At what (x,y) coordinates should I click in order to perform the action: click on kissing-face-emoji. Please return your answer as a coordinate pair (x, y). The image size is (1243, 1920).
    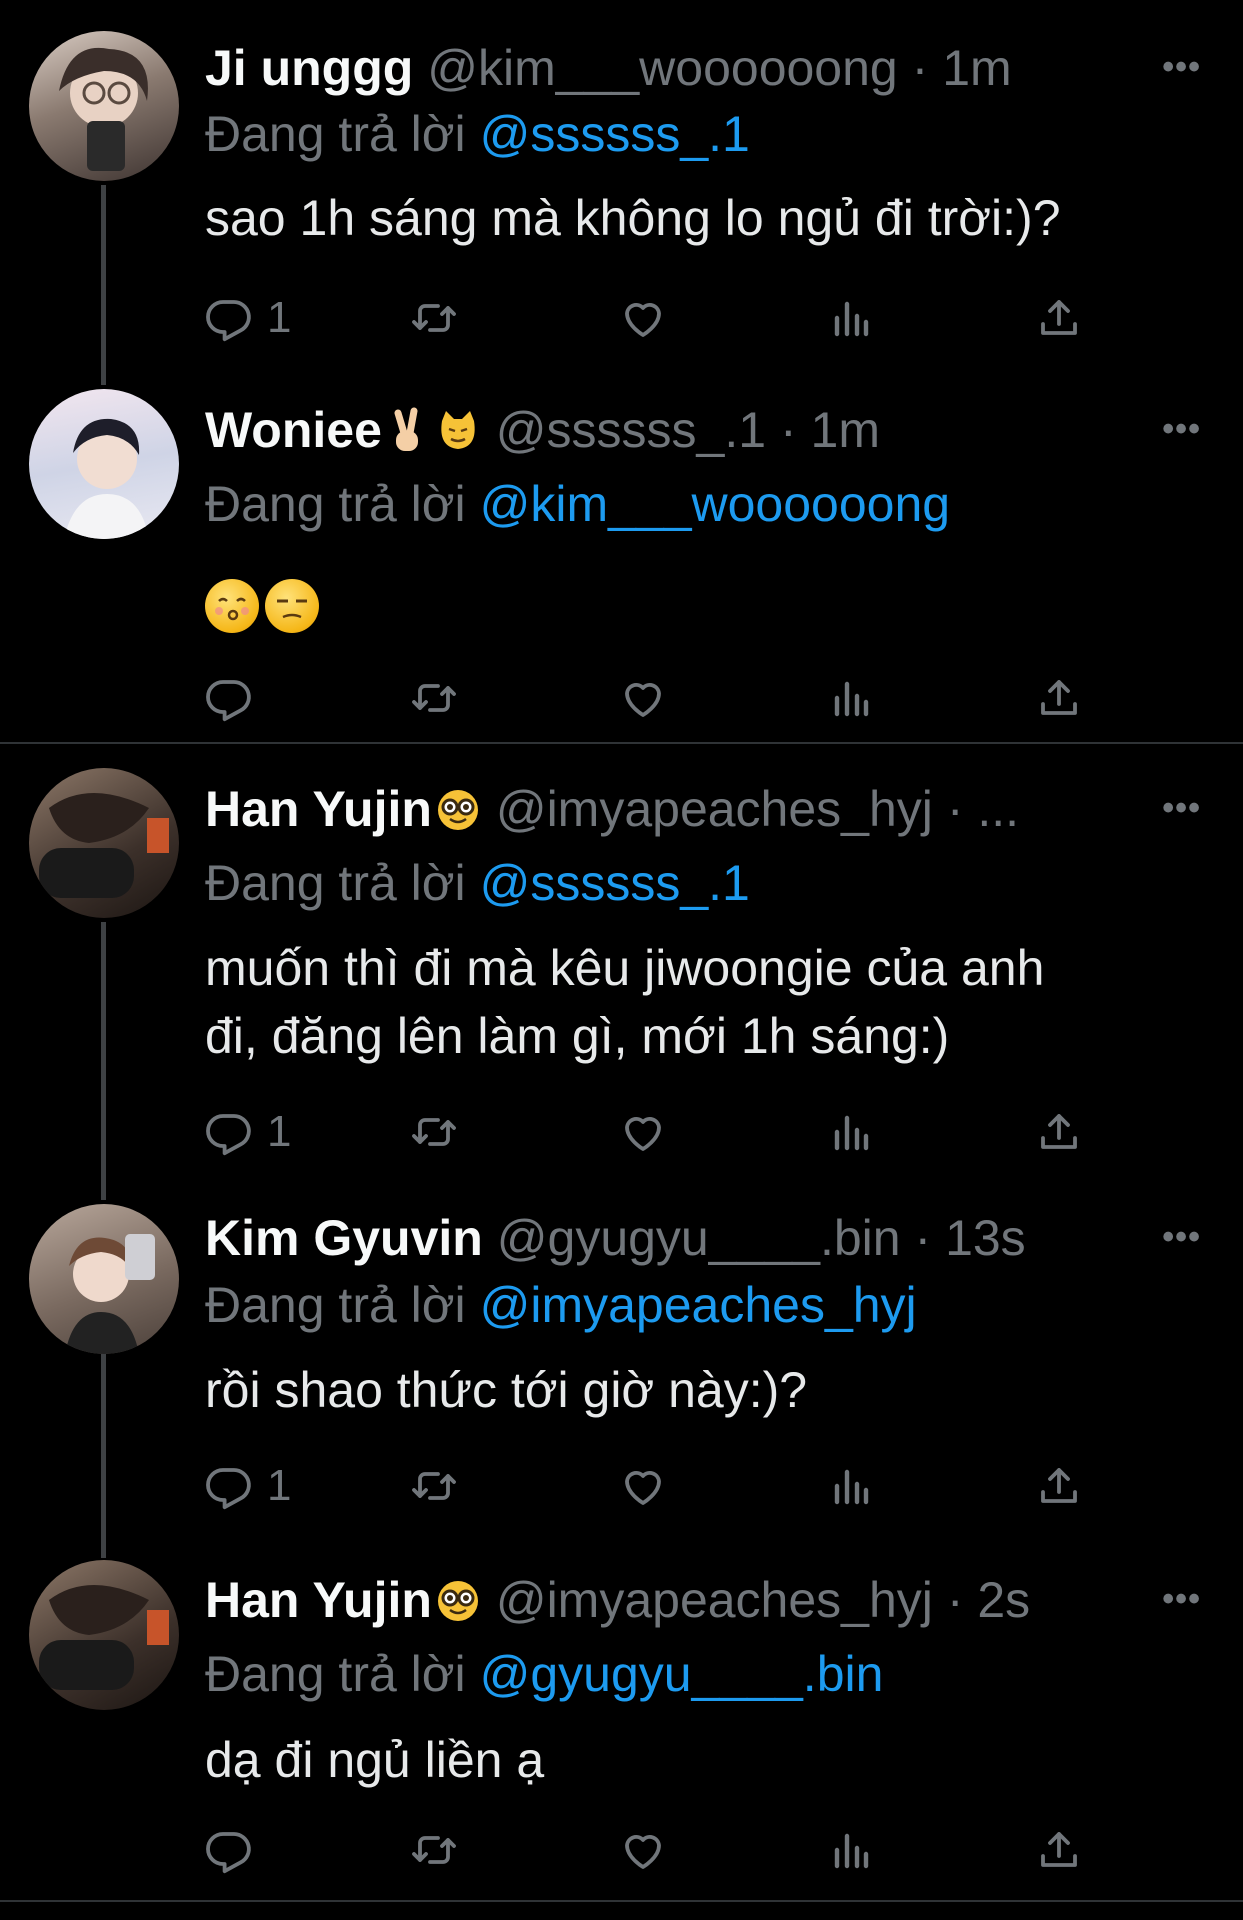
    Looking at the image, I should click on (232, 605).